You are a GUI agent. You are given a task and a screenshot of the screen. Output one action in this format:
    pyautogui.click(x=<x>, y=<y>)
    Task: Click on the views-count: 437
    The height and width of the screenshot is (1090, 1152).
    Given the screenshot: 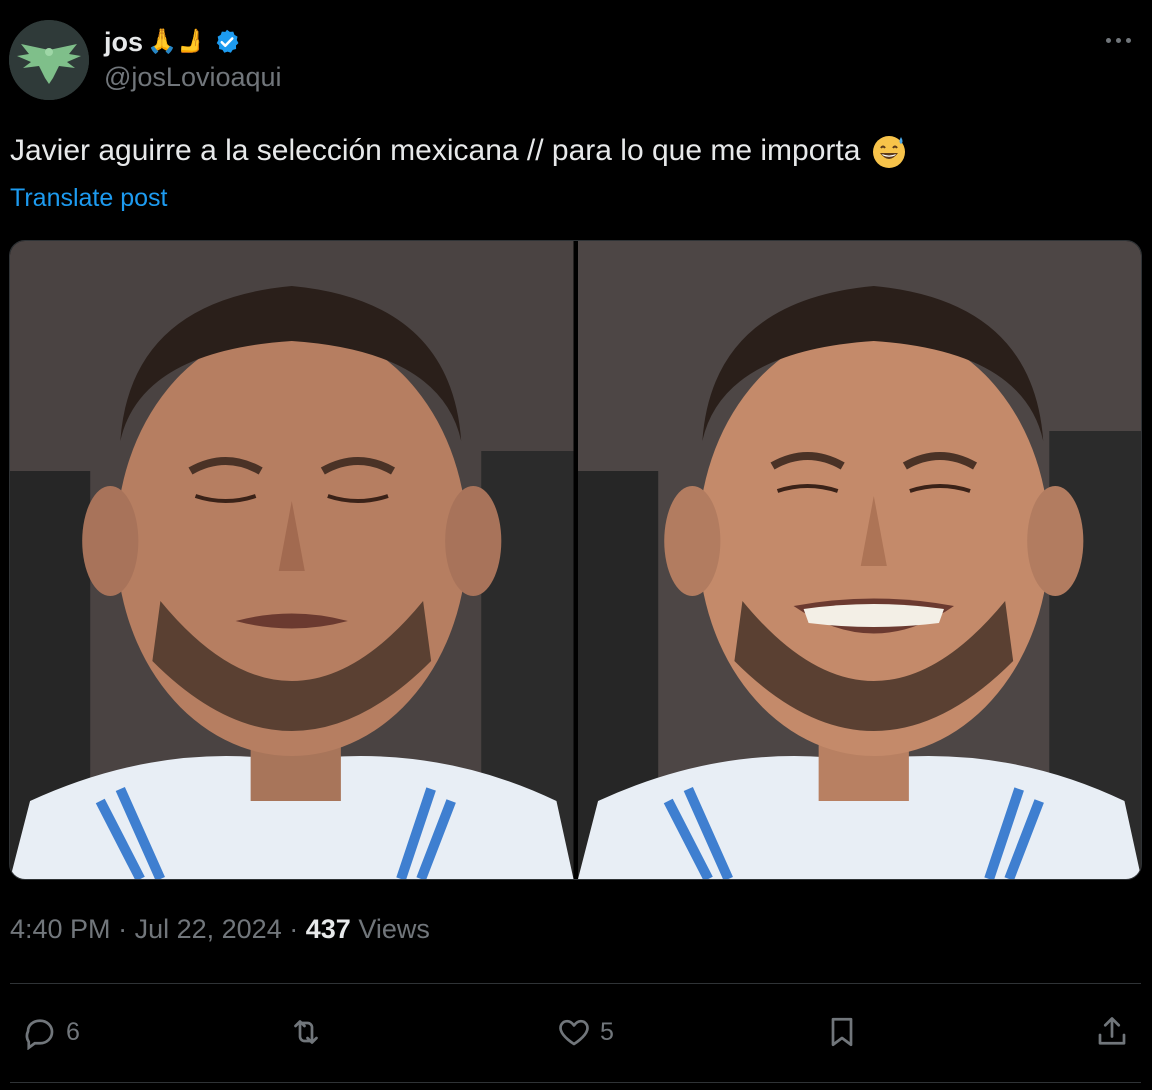 What is the action you would take?
    pyautogui.click(x=328, y=929)
    